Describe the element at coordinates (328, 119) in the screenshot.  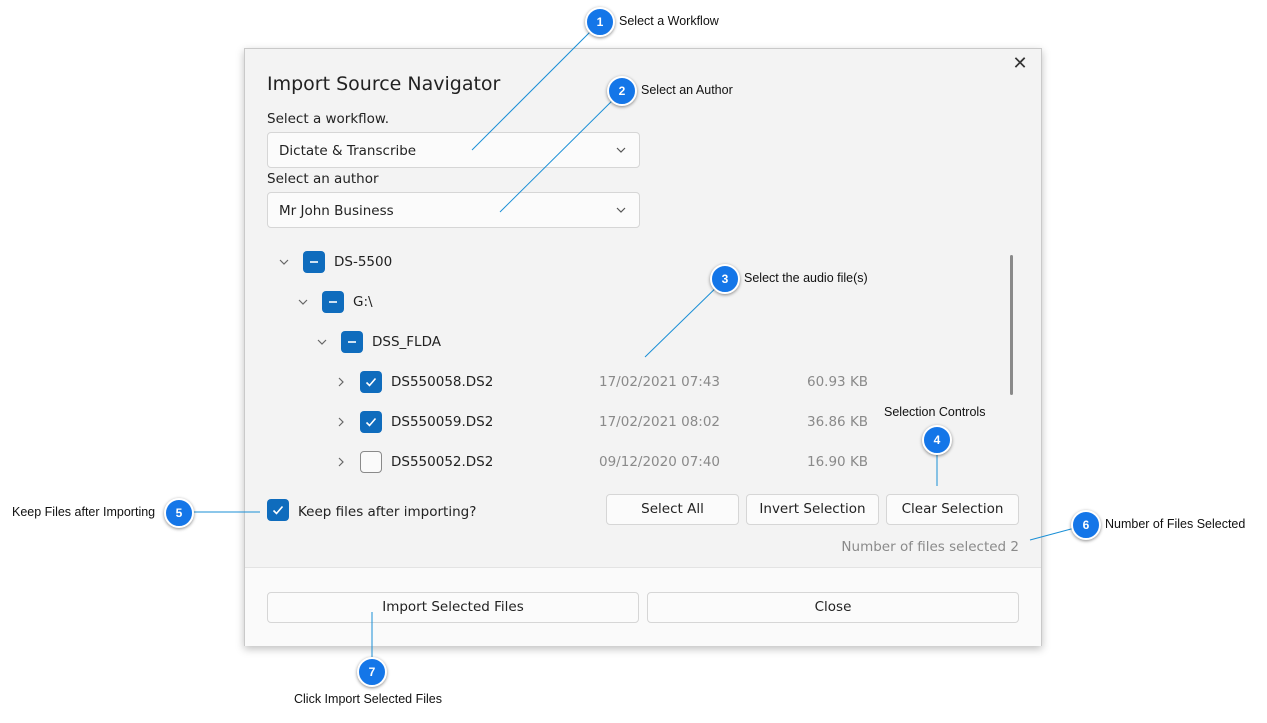
I see `workflow-label: Select a workflow.` at that location.